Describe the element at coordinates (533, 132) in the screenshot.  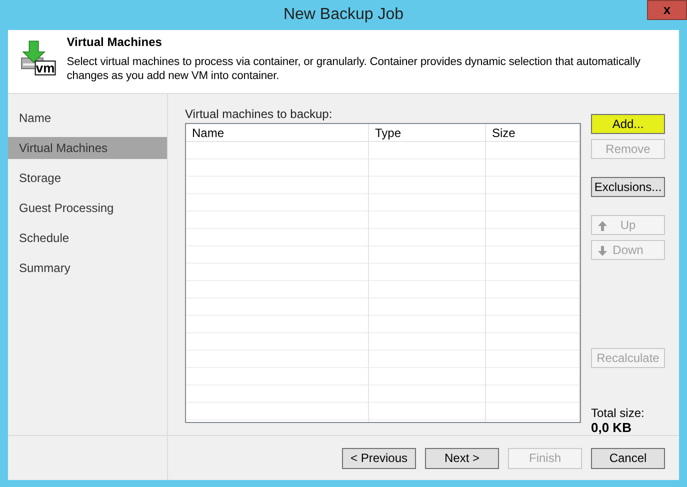
I see `column-header: Size` at that location.